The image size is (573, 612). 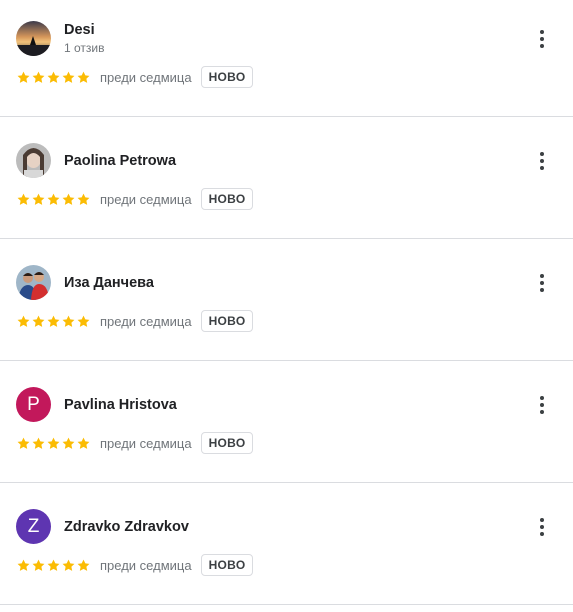 What do you see at coordinates (120, 161) in the screenshot?
I see `reviewer-name: Paolina Petrowa` at bounding box center [120, 161].